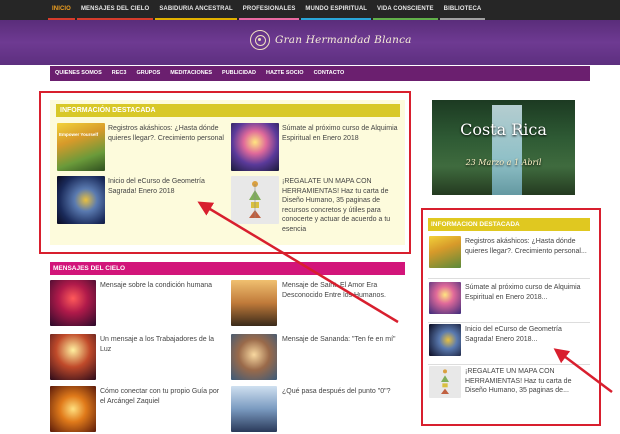 The width and height of the screenshot is (620, 434). I want to click on site-name: Gran Hermandad Blanca, so click(343, 40).